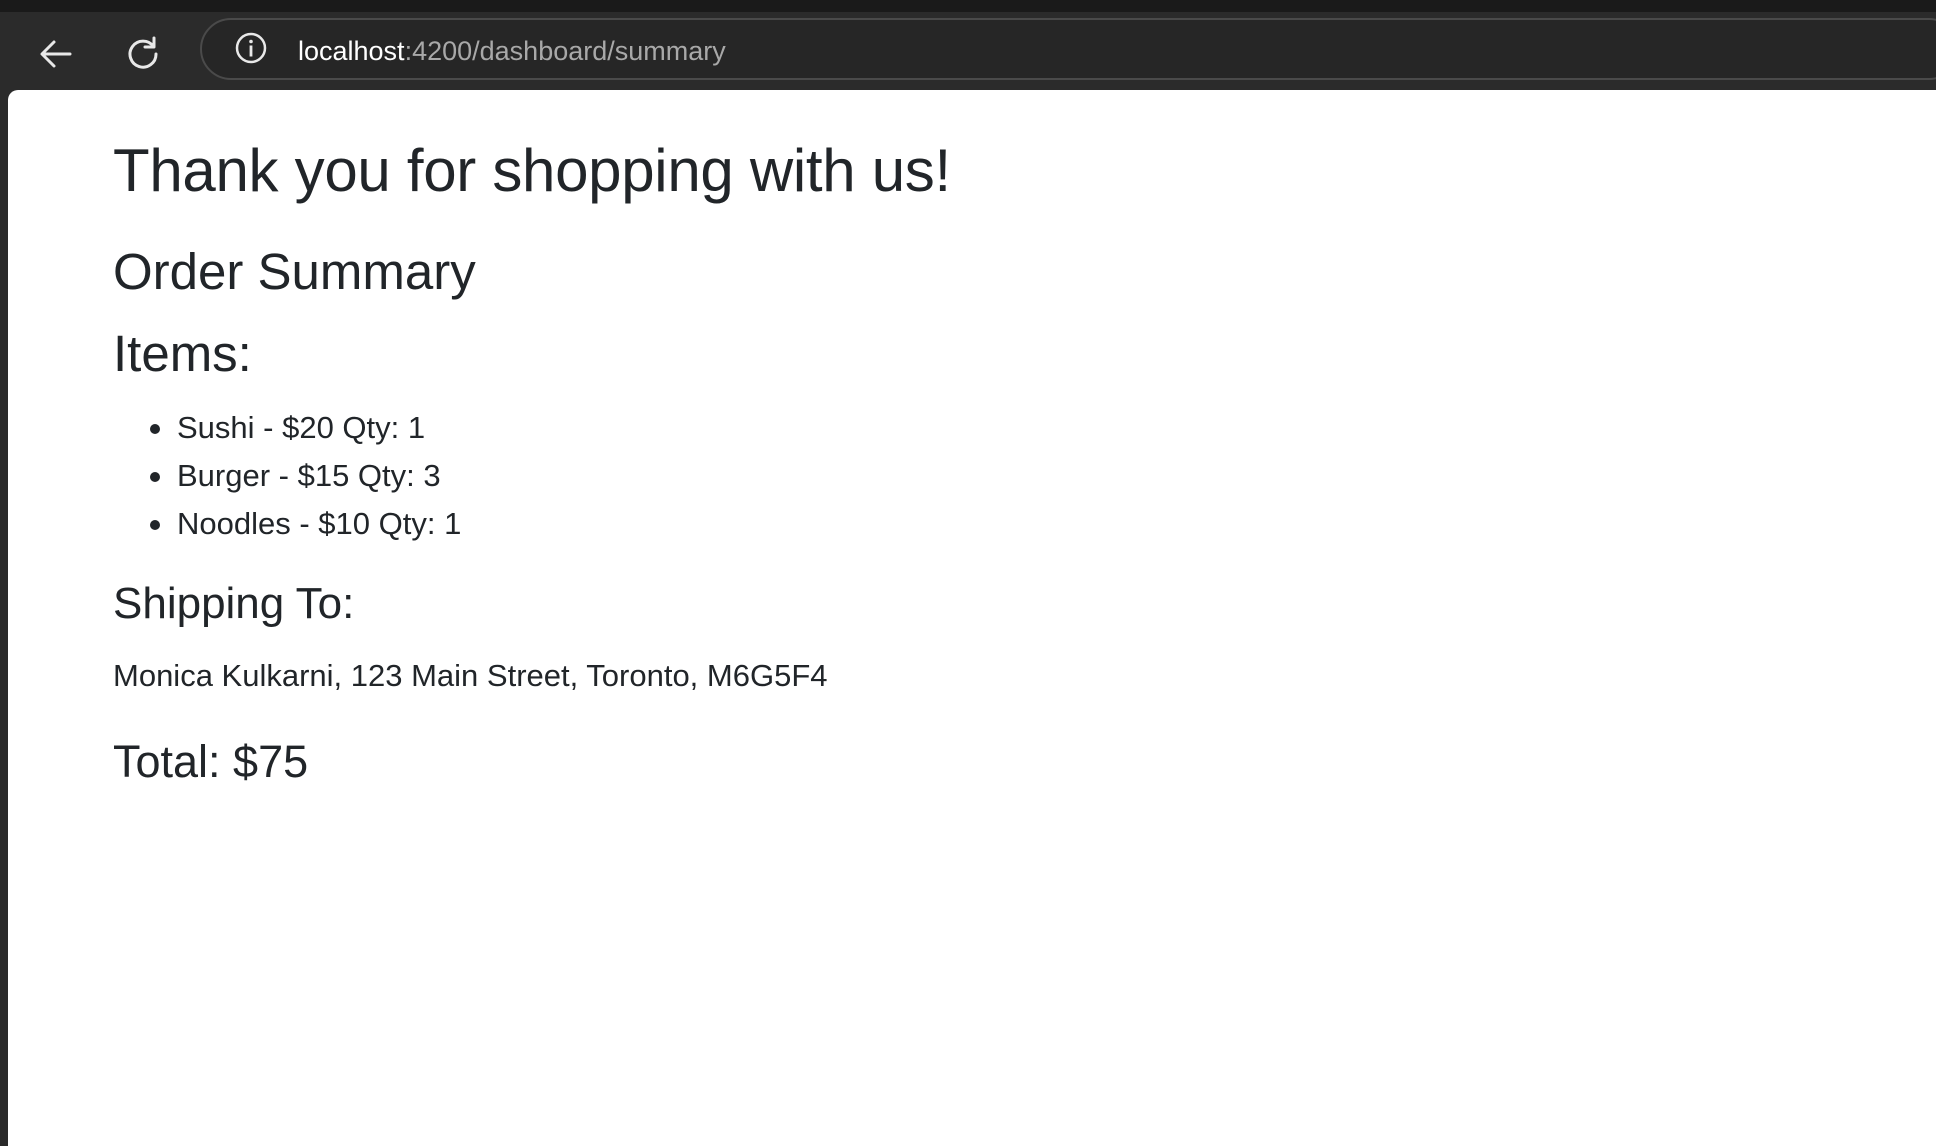 Image resolution: width=1936 pixels, height=1146 pixels. I want to click on browser-toolbar: localhost:4200/dashboard/summary, so click(968, 51).